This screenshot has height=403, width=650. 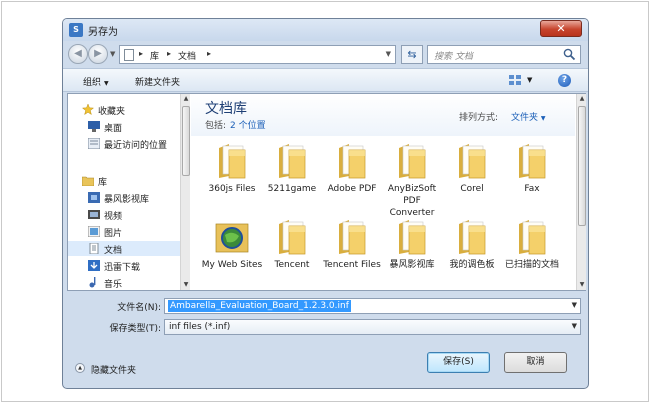 I want to click on file-item: 暴风影视库, so click(x=412, y=256).